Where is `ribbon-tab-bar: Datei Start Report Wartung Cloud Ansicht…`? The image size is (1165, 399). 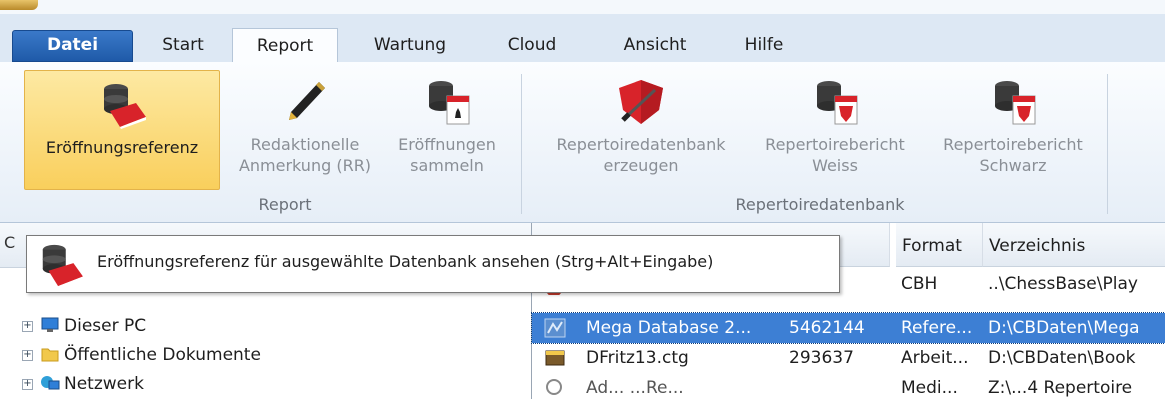
ribbon-tab-bar: Datei Start Report Wartung Cloud Ansicht… is located at coordinates (582, 39).